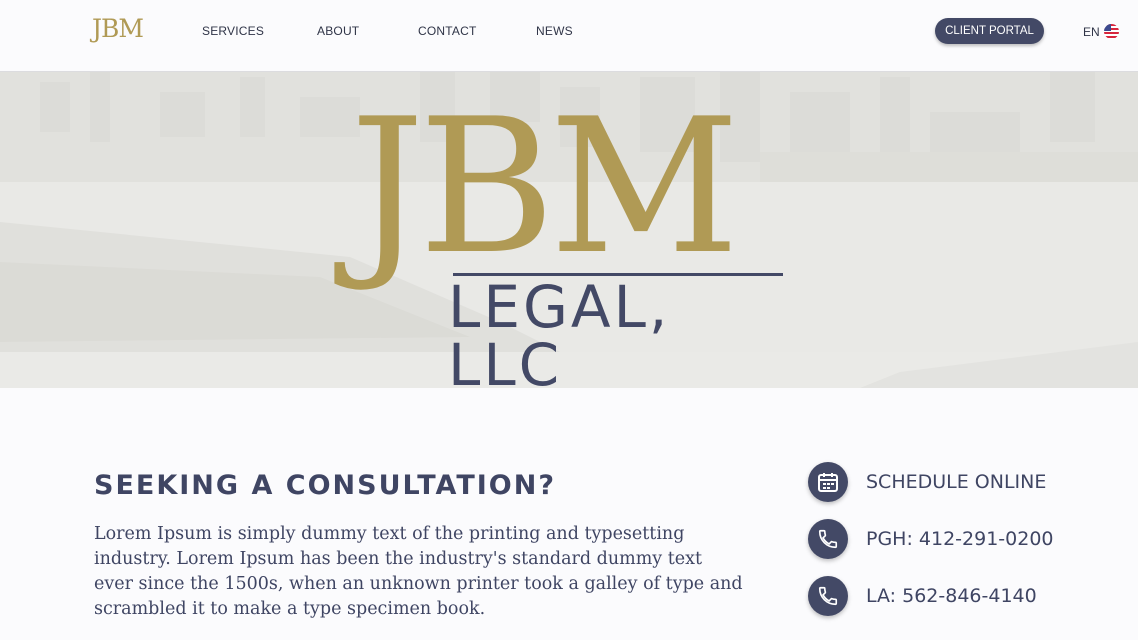 Image resolution: width=1138 pixels, height=640 pixels. I want to click on phone-la-link: LA: 562-846-4140, so click(922, 596).